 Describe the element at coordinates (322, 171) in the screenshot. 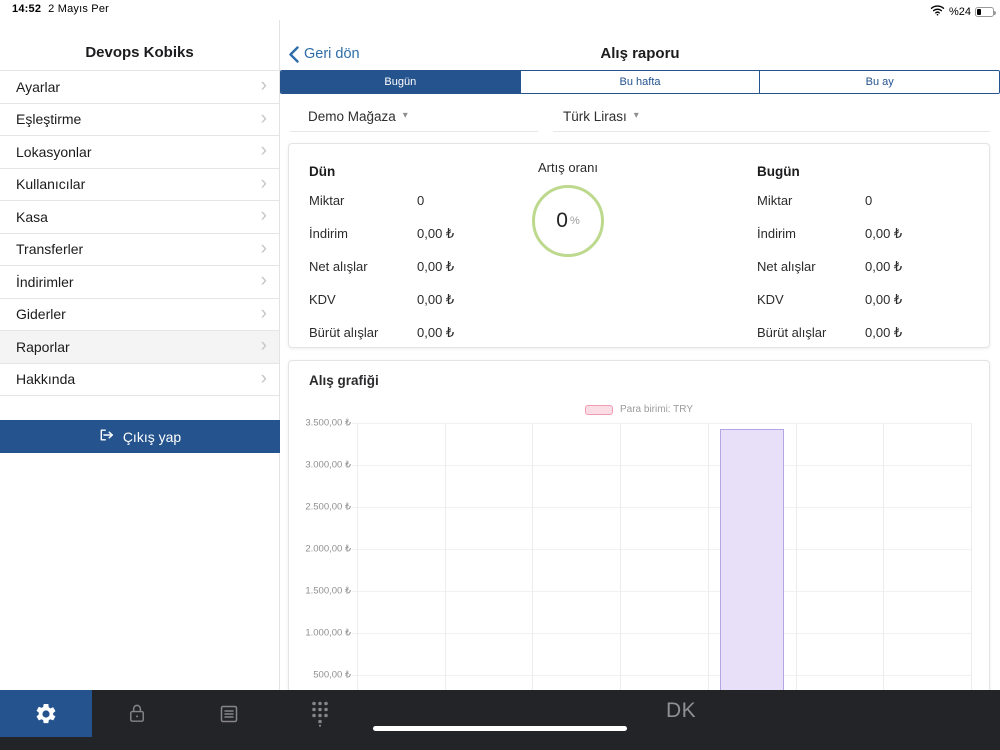

I see `summary-yesterday-title: Dün` at that location.